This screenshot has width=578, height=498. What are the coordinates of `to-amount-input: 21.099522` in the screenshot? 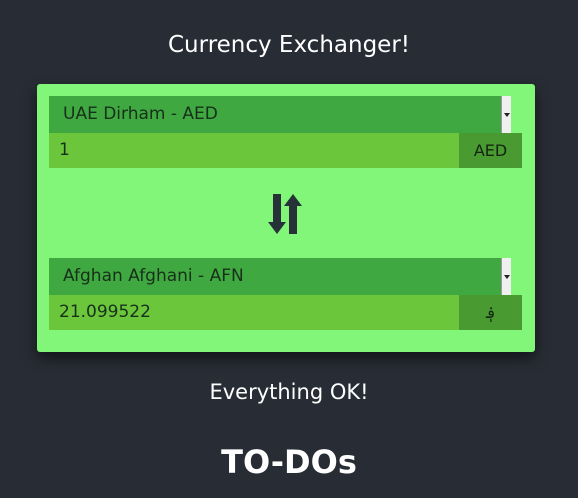 It's located at (254, 312).